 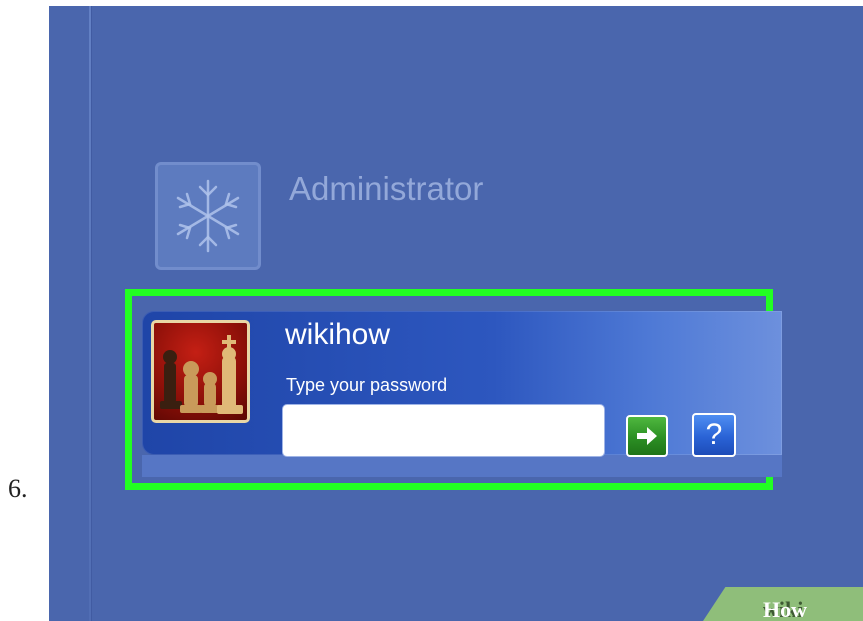 I want to click on snowflake-icon, so click(x=208, y=216).